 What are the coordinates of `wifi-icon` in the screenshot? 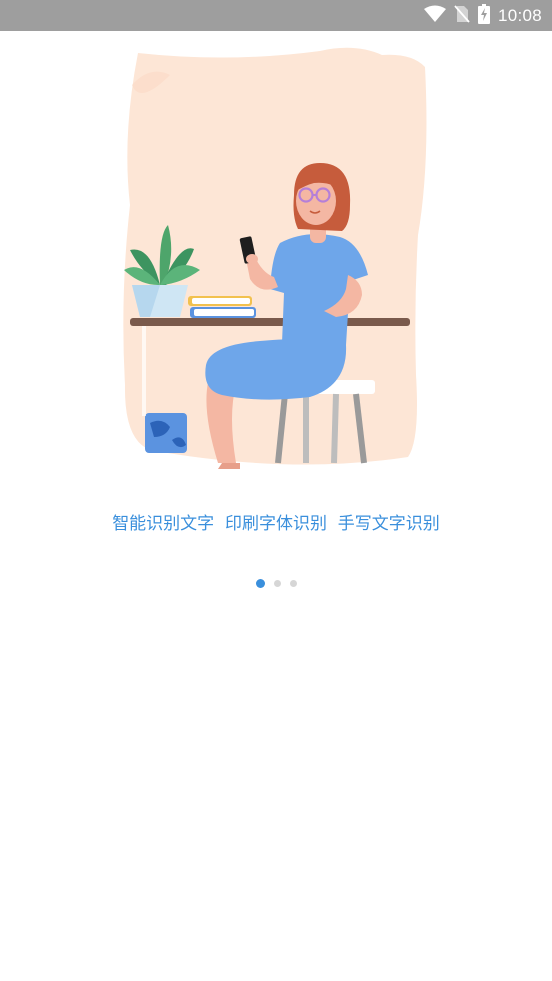 It's located at (434, 16).